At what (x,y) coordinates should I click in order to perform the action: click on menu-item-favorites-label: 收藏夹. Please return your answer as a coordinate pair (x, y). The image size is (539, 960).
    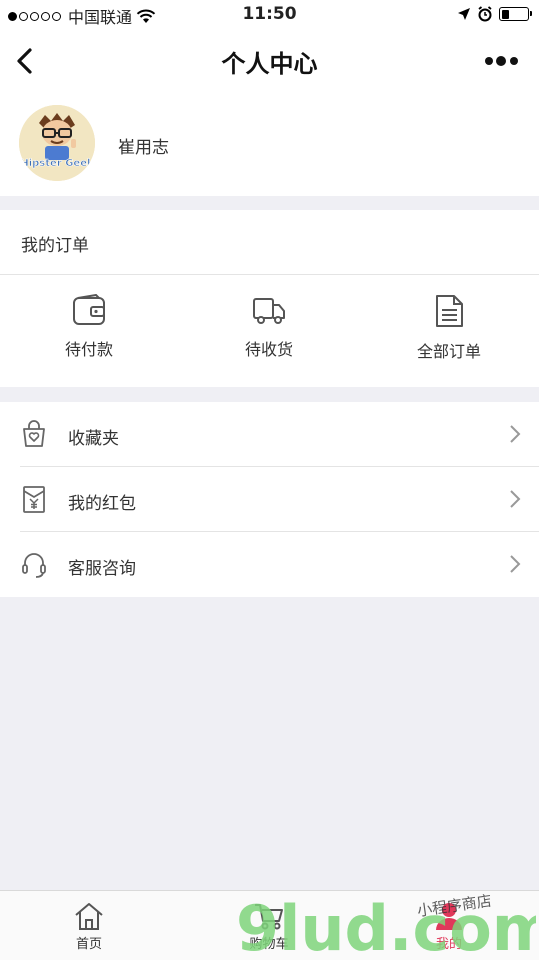
    Looking at the image, I should click on (93, 439).